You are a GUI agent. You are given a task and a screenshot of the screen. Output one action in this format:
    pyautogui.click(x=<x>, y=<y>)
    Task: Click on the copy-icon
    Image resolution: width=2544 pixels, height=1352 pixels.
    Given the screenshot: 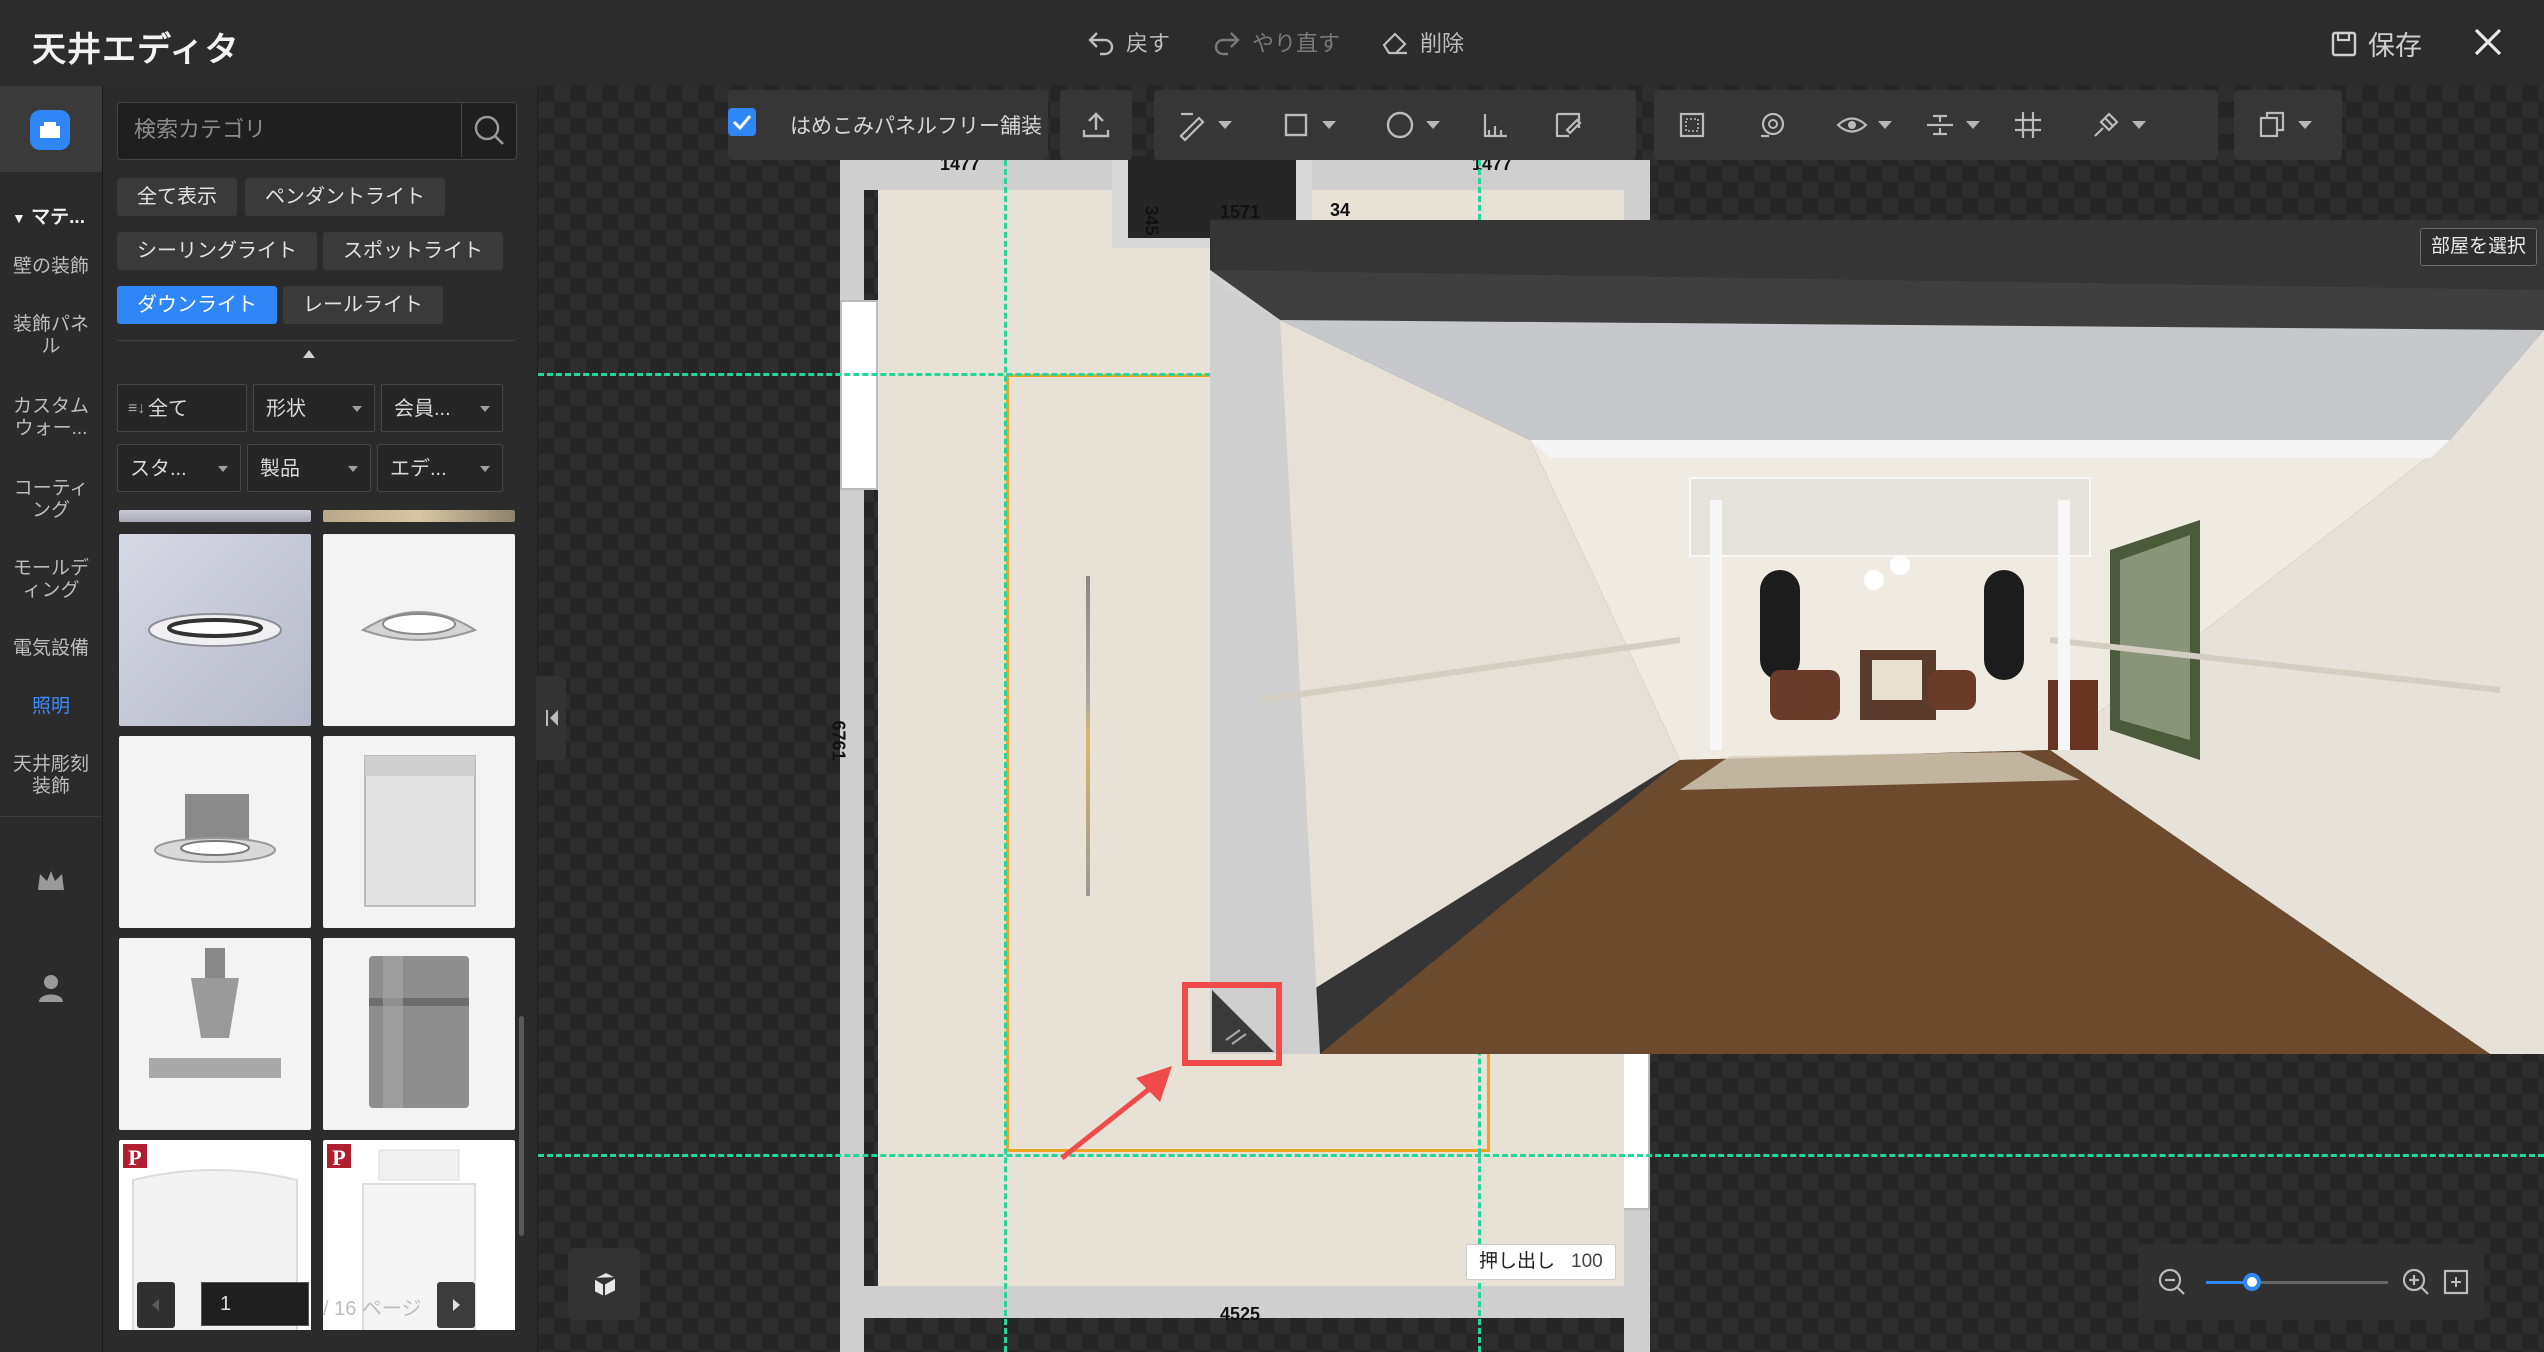 What is the action you would take?
    pyautogui.click(x=2272, y=125)
    